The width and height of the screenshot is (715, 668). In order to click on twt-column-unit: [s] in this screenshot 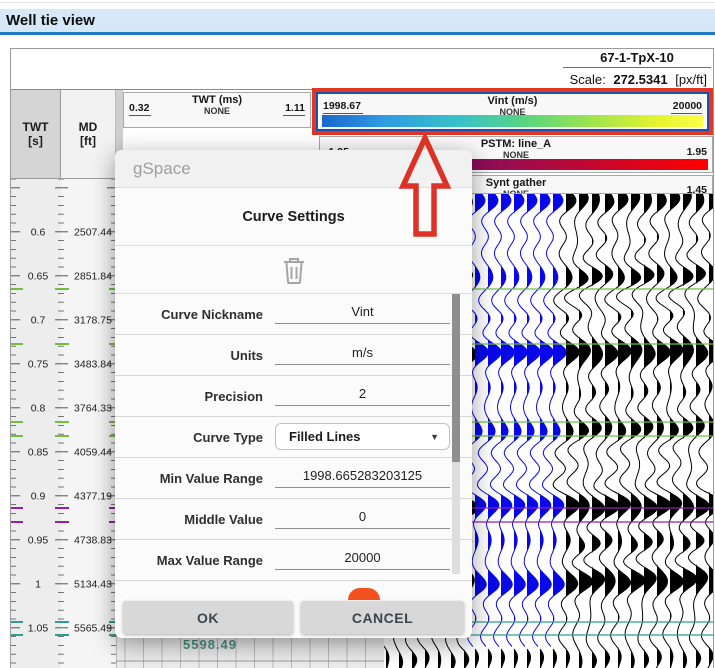, I will do `click(35, 141)`.